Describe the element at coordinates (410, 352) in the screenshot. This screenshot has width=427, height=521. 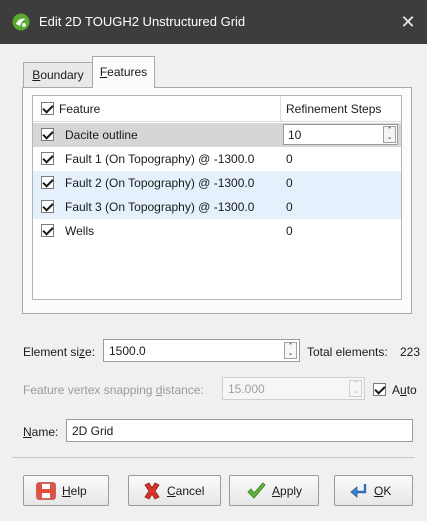
I see `total-elements-value: 223` at that location.